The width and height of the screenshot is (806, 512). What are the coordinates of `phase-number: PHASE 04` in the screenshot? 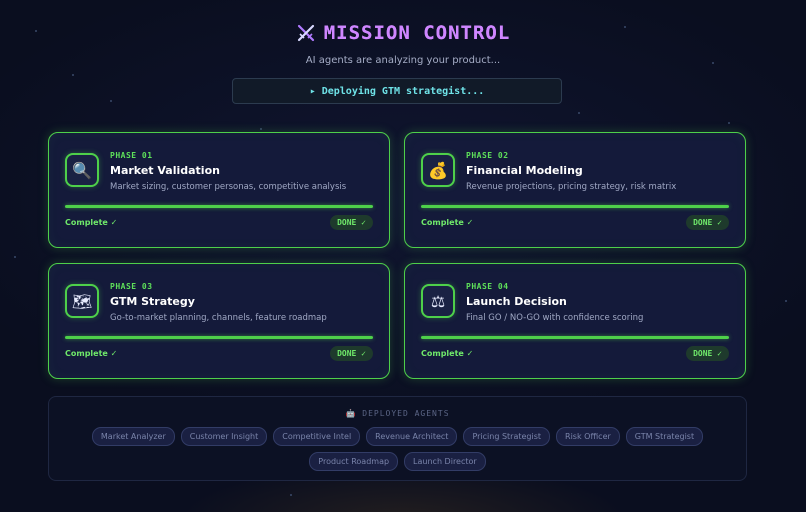 It's located at (487, 286).